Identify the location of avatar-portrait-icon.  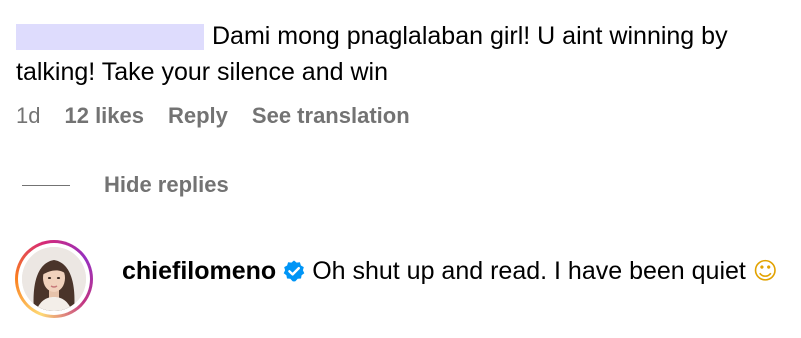
(54, 279).